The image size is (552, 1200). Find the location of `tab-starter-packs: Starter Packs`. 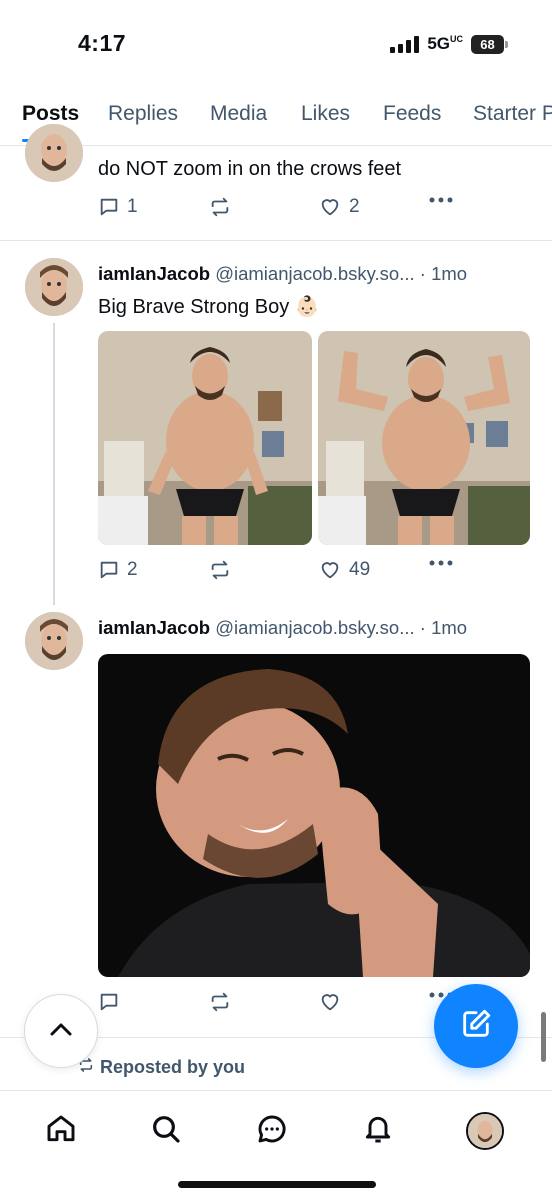

tab-starter-packs: Starter Packs is located at coordinates (512, 114).